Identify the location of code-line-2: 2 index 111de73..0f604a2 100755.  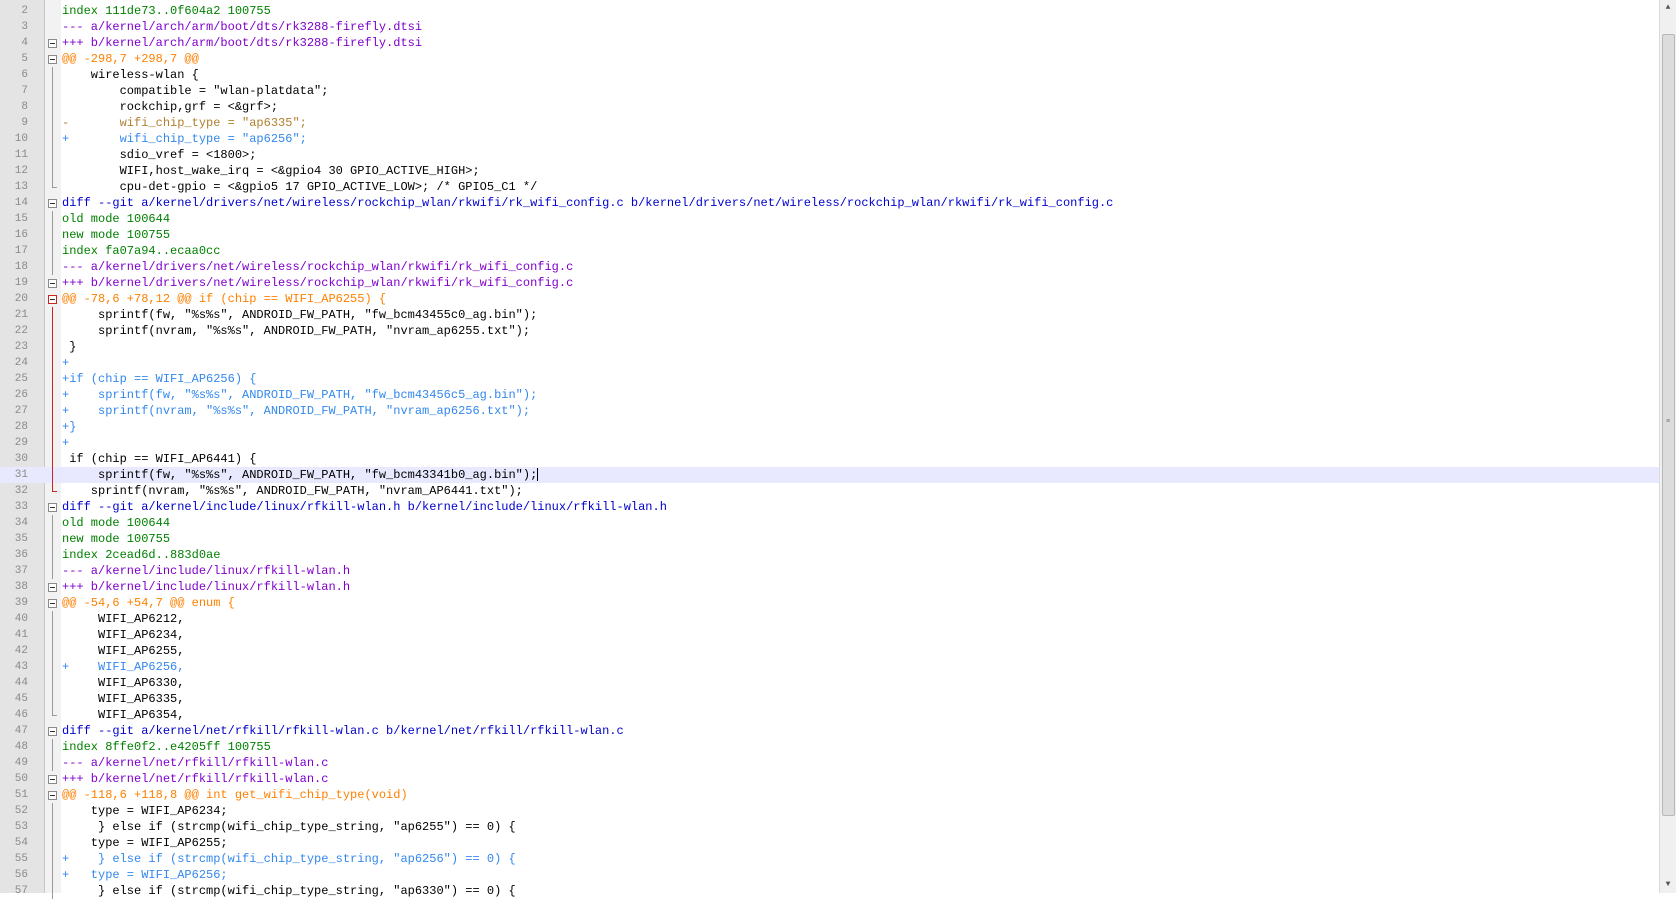
(830, 11).